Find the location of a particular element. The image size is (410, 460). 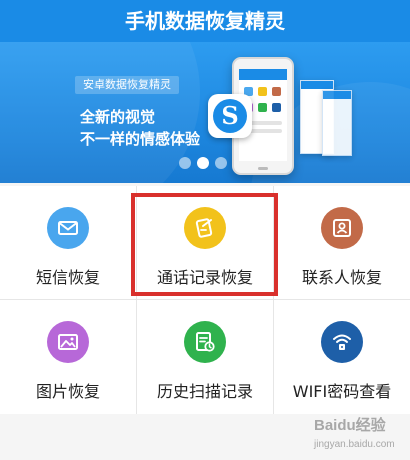

photo-recovery-button: 图片恢复 is located at coordinates (68, 356).